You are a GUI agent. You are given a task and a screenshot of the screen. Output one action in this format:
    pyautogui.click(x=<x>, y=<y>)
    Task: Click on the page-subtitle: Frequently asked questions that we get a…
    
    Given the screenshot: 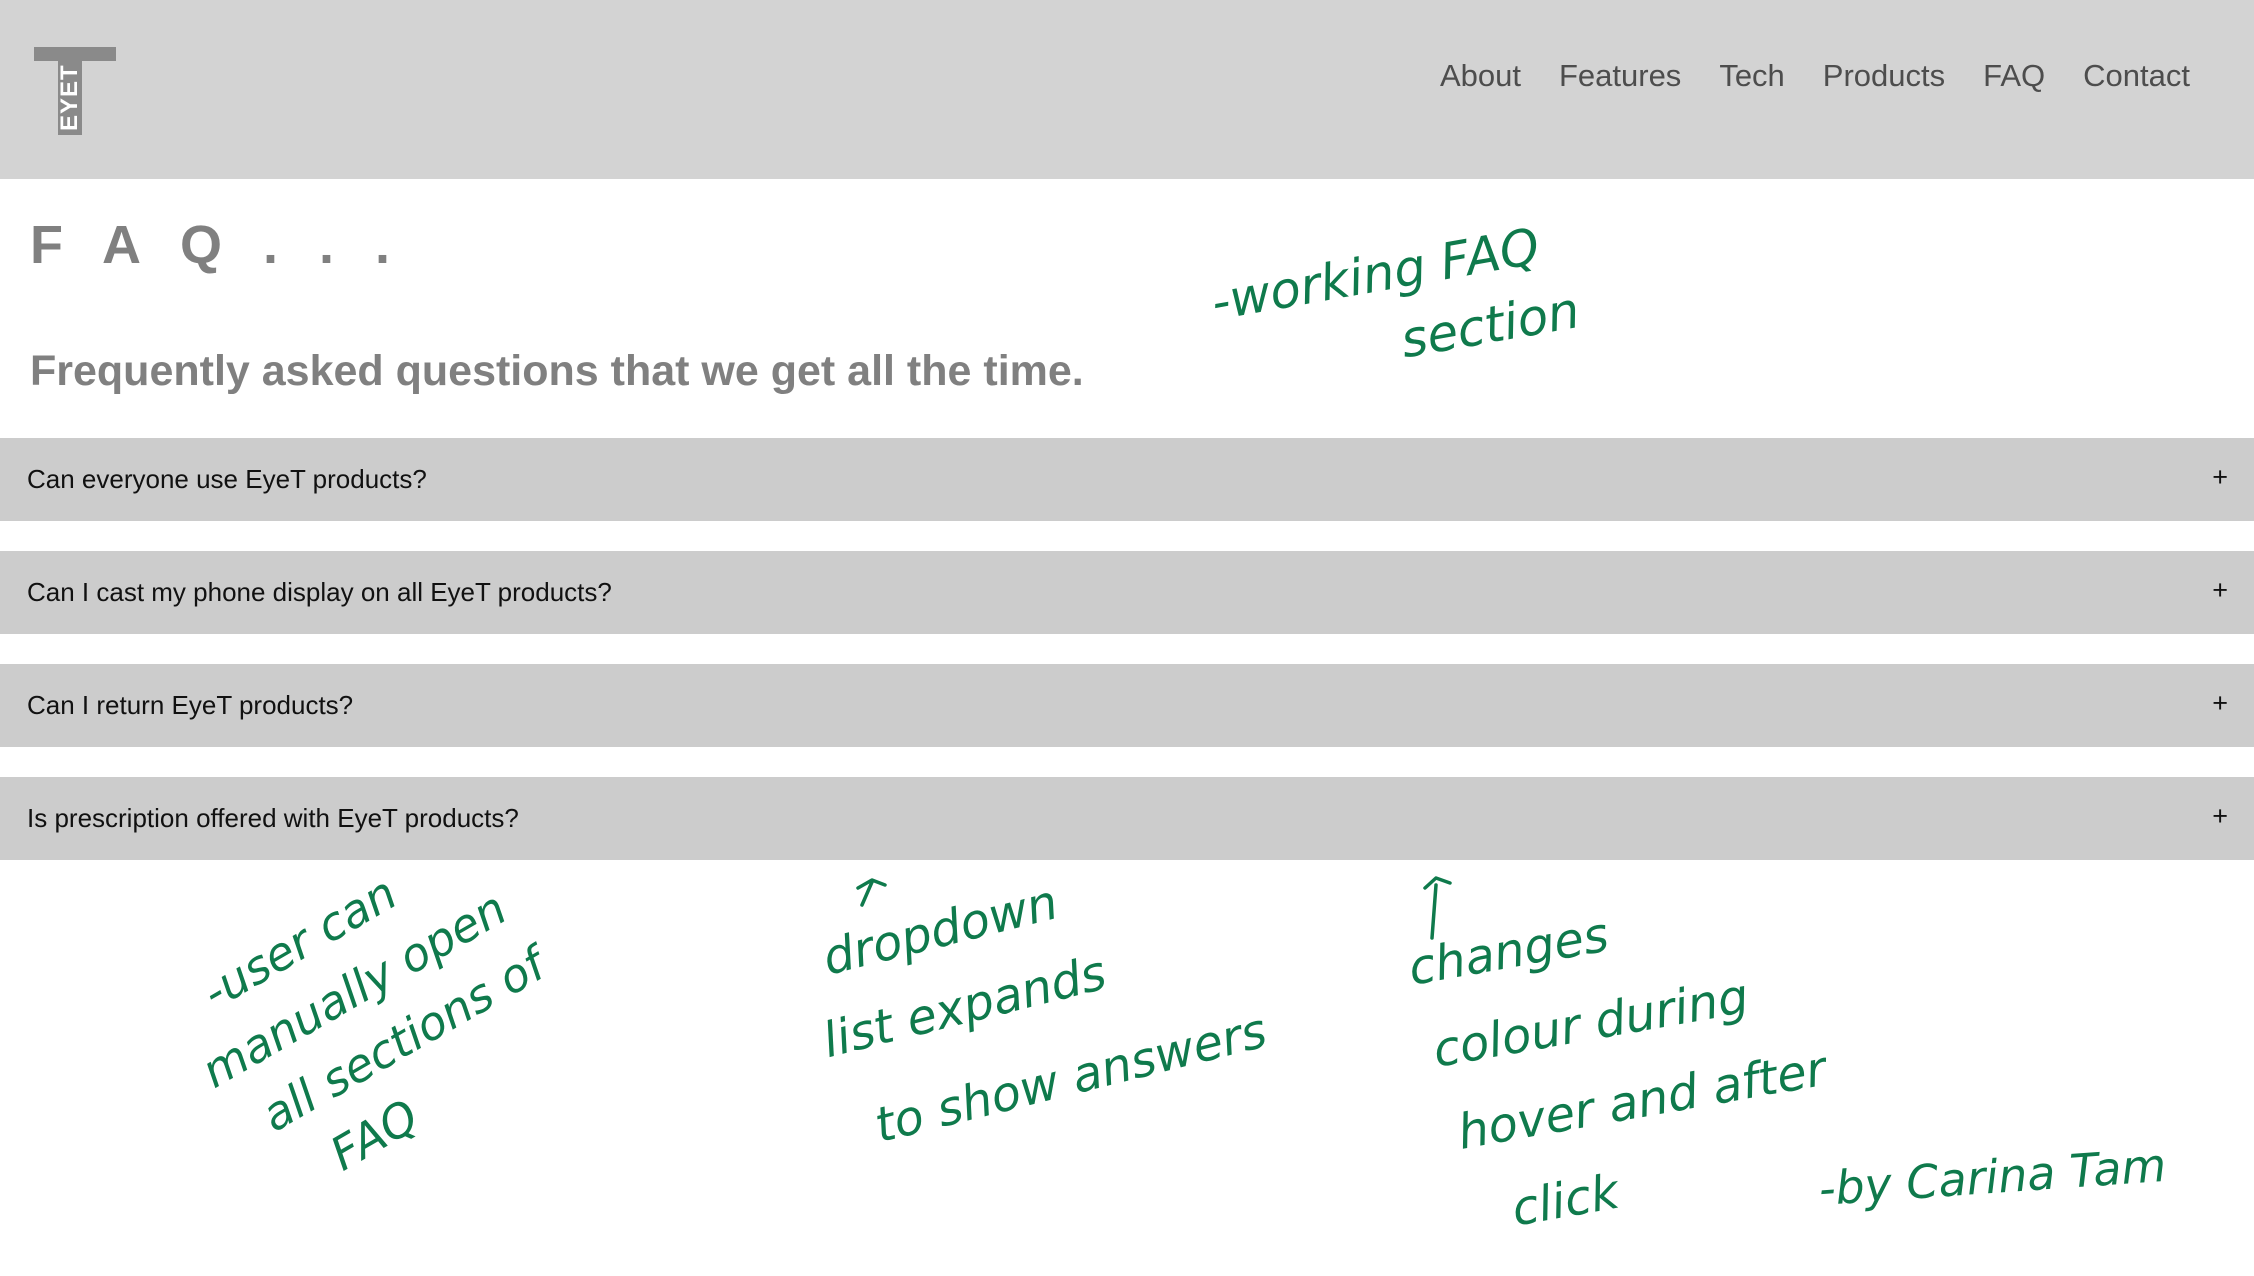 What is the action you would take?
    pyautogui.click(x=557, y=371)
    